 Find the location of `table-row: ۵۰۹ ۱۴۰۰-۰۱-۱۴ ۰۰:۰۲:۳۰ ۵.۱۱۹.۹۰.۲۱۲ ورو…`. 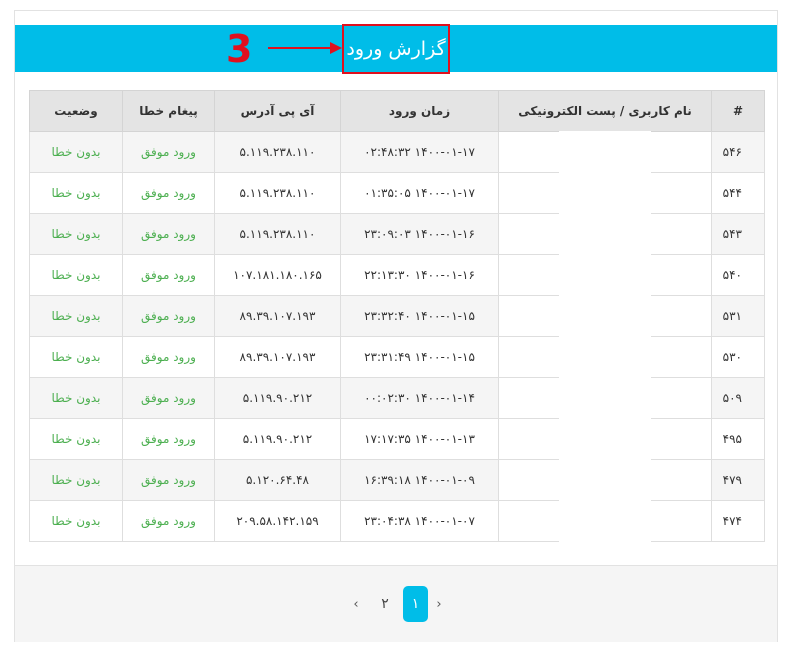

table-row: ۵۰۹ ۱۴۰۰-۰۱-۱۴ ۰۰:۰۲:۳۰ ۵.۱۱۹.۹۰.۲۱۲ ورو… is located at coordinates (397, 398).